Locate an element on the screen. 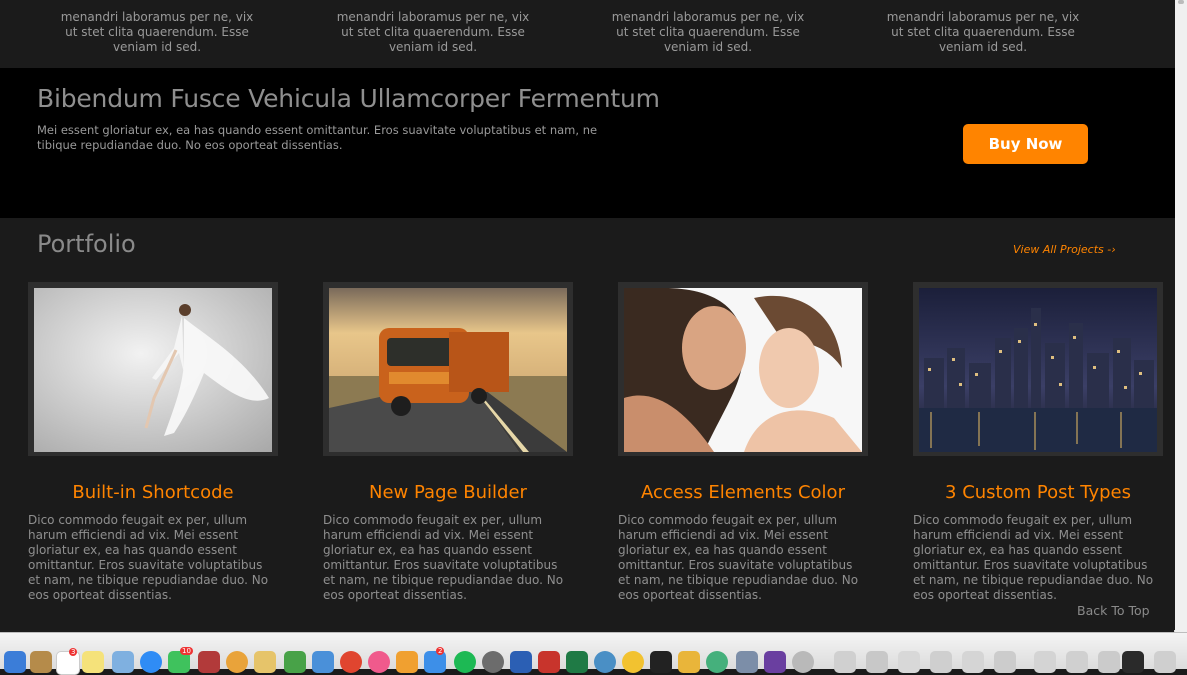  contacts-icon is located at coordinates (41, 662).